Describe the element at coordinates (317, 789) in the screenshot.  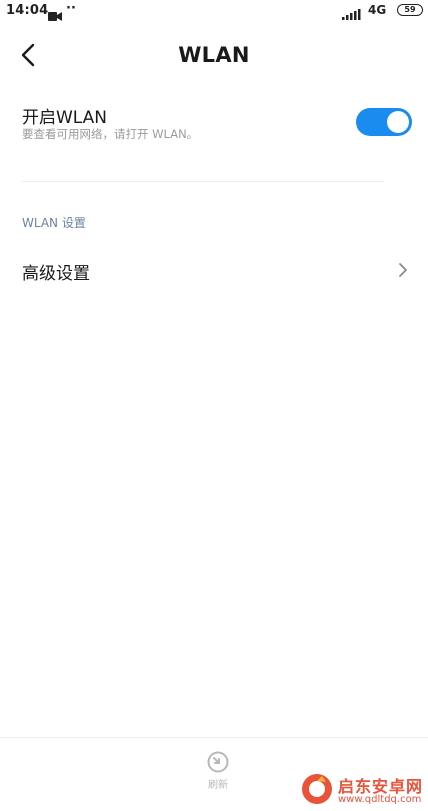
I see `watermark-emblem-icon` at that location.